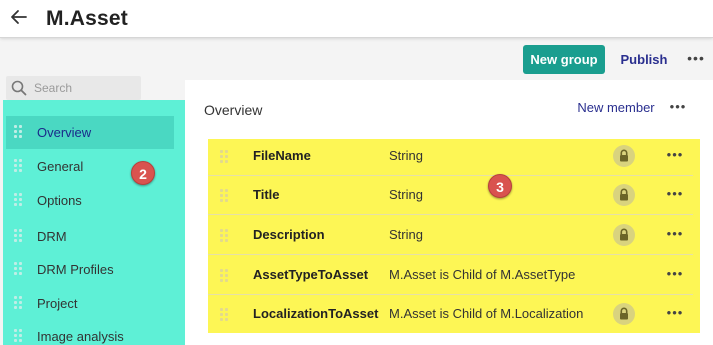 This screenshot has height=345, width=713. Describe the element at coordinates (486, 313) in the screenshot. I see `member-type: M.Asset is Child of M.Localization` at that location.